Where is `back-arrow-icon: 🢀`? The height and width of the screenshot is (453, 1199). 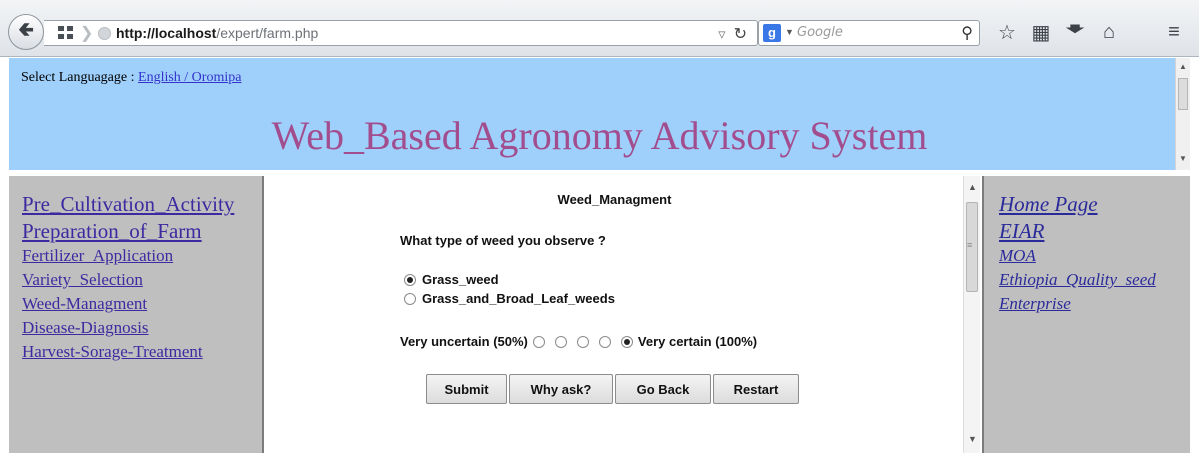
back-arrow-icon: 🢀 is located at coordinates (26, 32).